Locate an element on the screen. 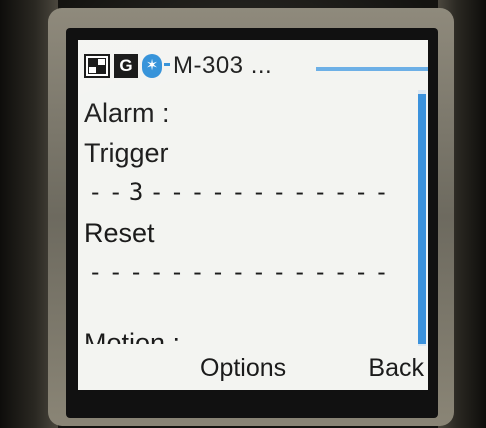 The width and height of the screenshot is (486, 428). motion-label: Motion : is located at coordinates (132, 336).